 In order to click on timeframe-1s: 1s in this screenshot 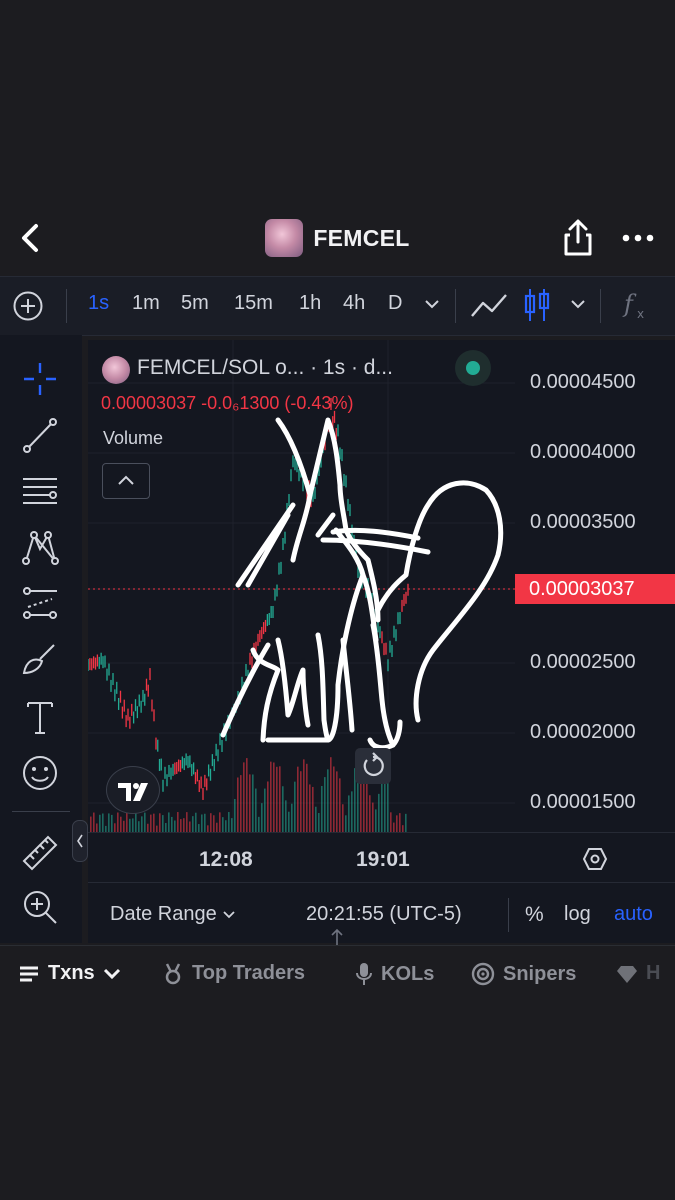, I will do `click(98, 303)`.